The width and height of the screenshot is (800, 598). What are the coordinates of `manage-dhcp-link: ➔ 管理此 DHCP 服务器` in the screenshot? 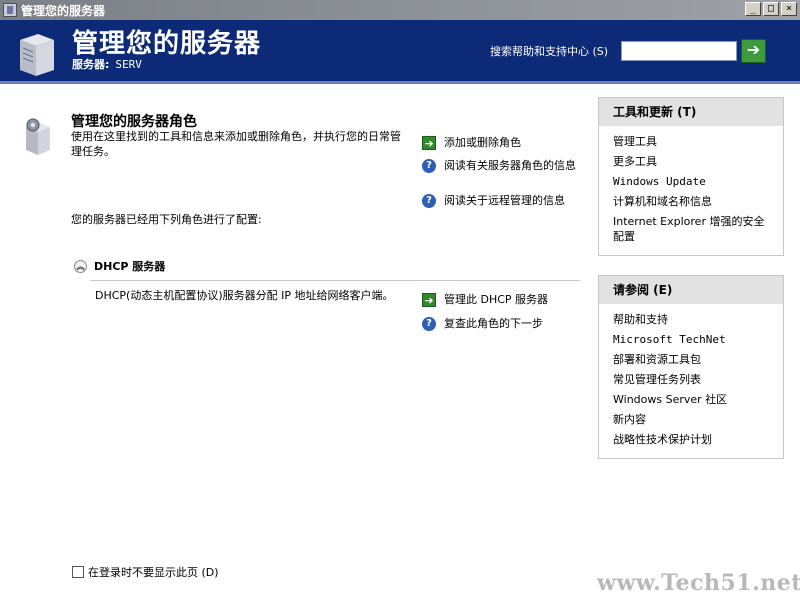 It's located at (502, 300).